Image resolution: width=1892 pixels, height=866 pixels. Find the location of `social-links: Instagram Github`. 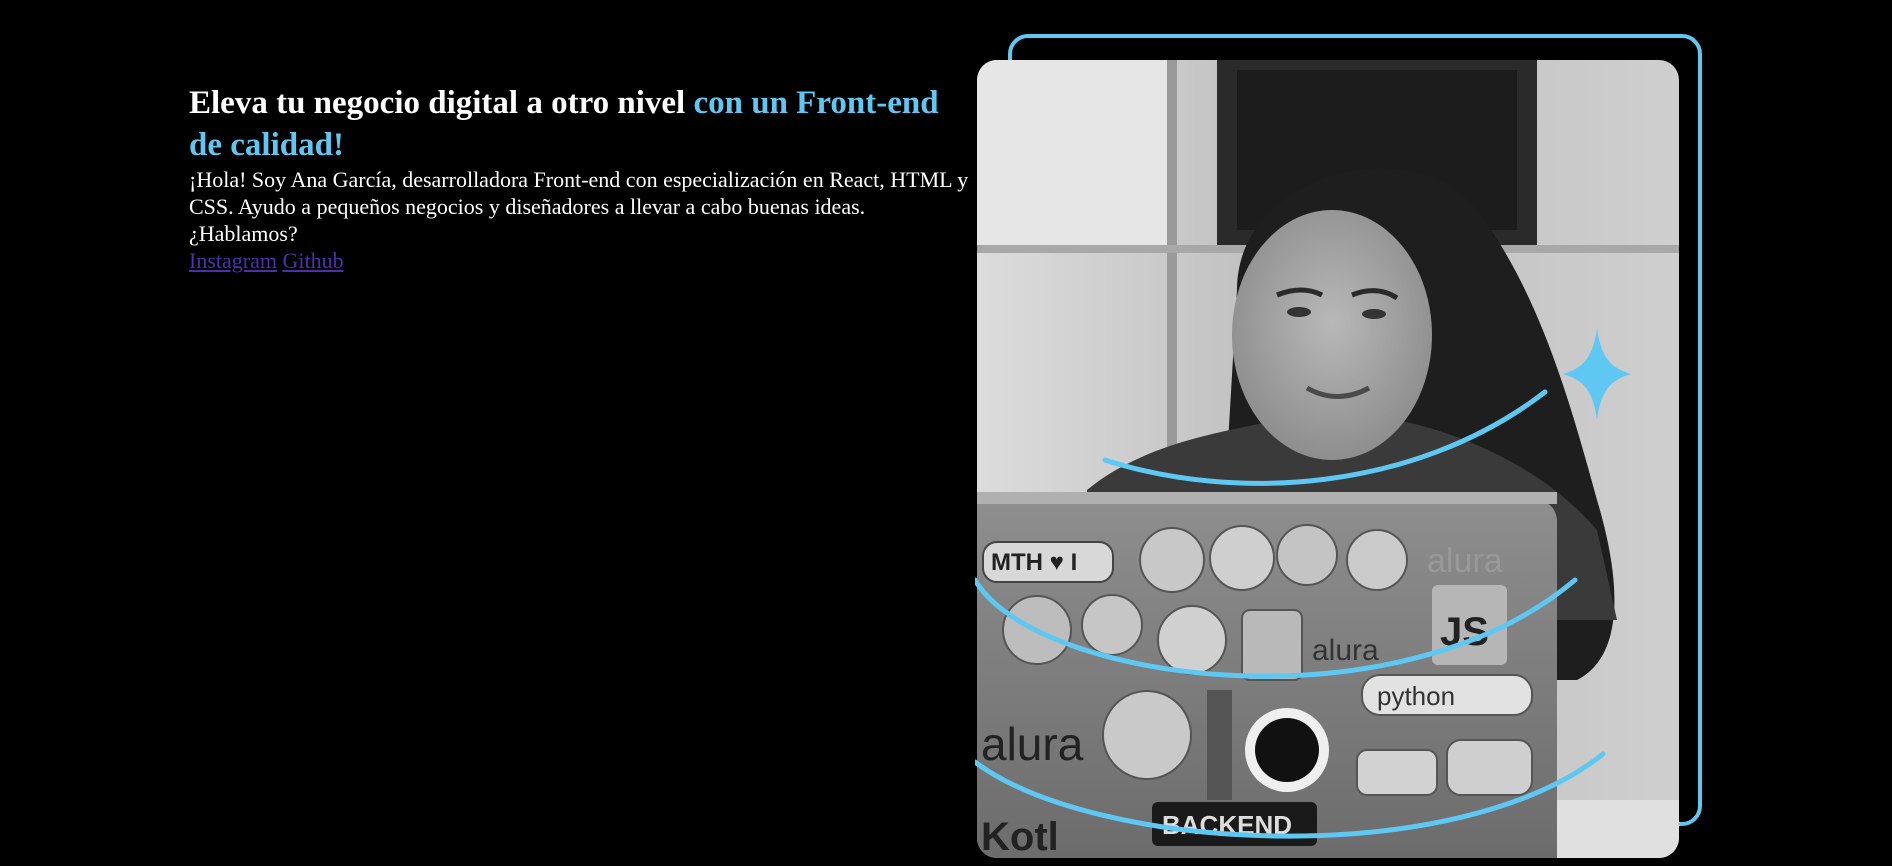

social-links: Instagram Github is located at coordinates (579, 260).